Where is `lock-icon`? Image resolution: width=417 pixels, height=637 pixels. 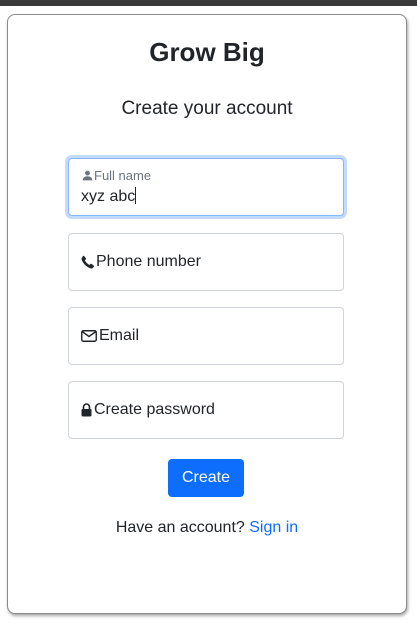
lock-icon is located at coordinates (87, 410).